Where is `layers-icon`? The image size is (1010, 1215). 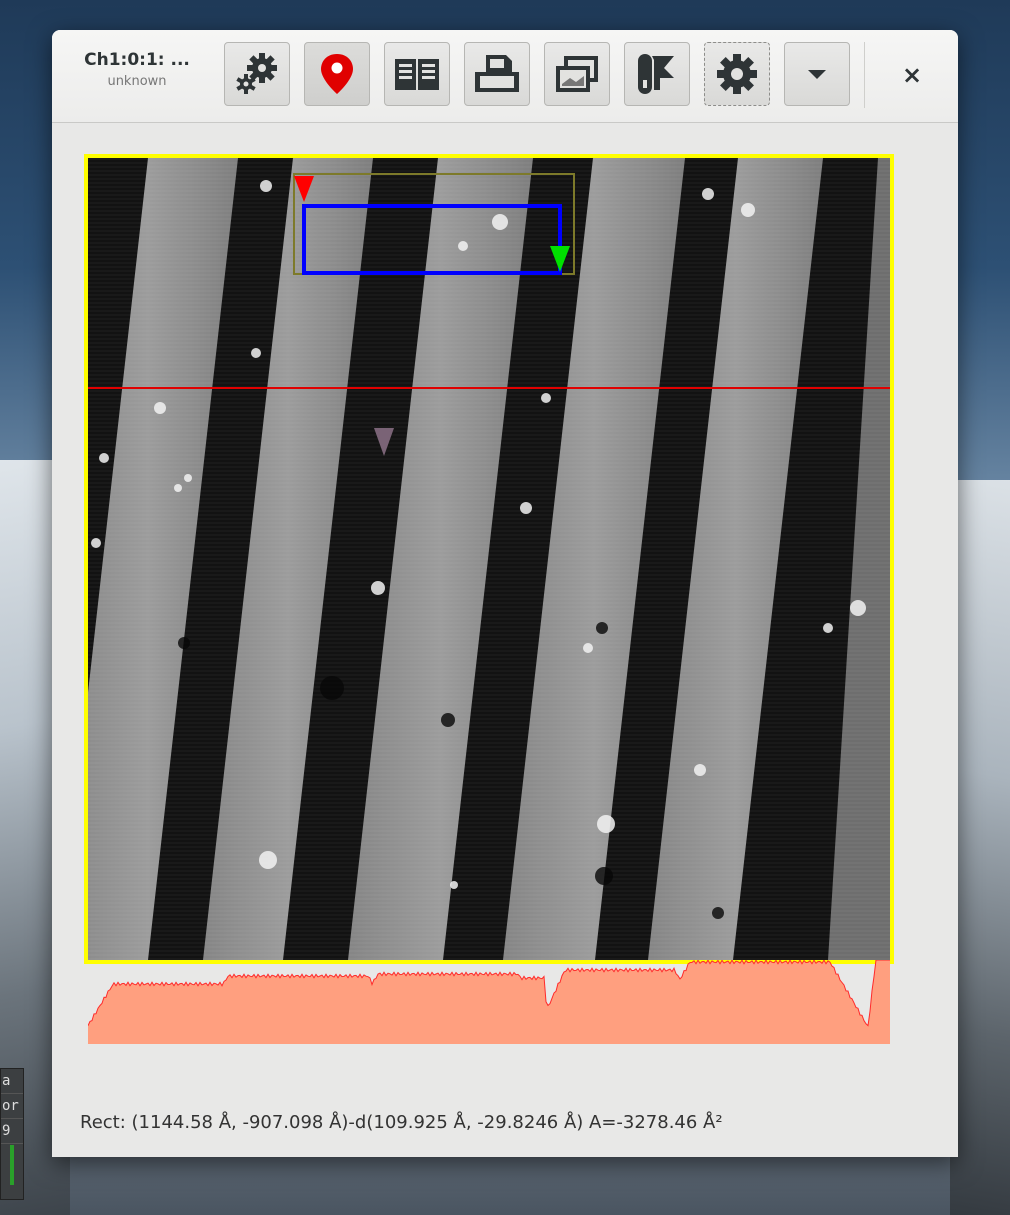
layers-icon is located at coordinates (577, 74).